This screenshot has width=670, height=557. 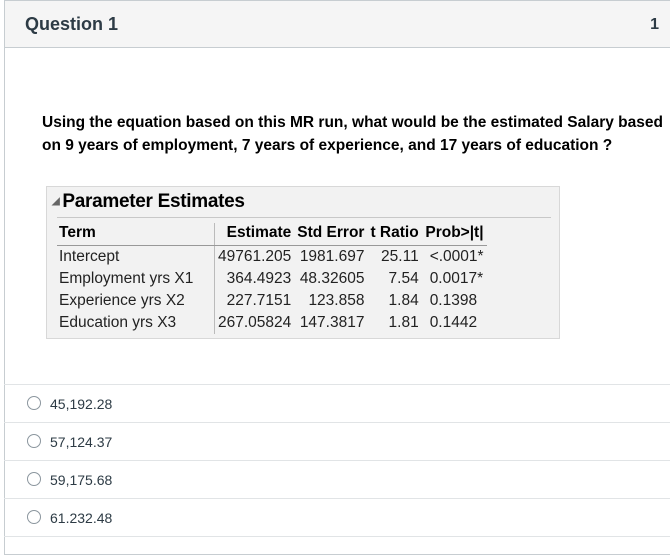 What do you see at coordinates (136, 256) in the screenshot?
I see `cell-term: Intercept` at bounding box center [136, 256].